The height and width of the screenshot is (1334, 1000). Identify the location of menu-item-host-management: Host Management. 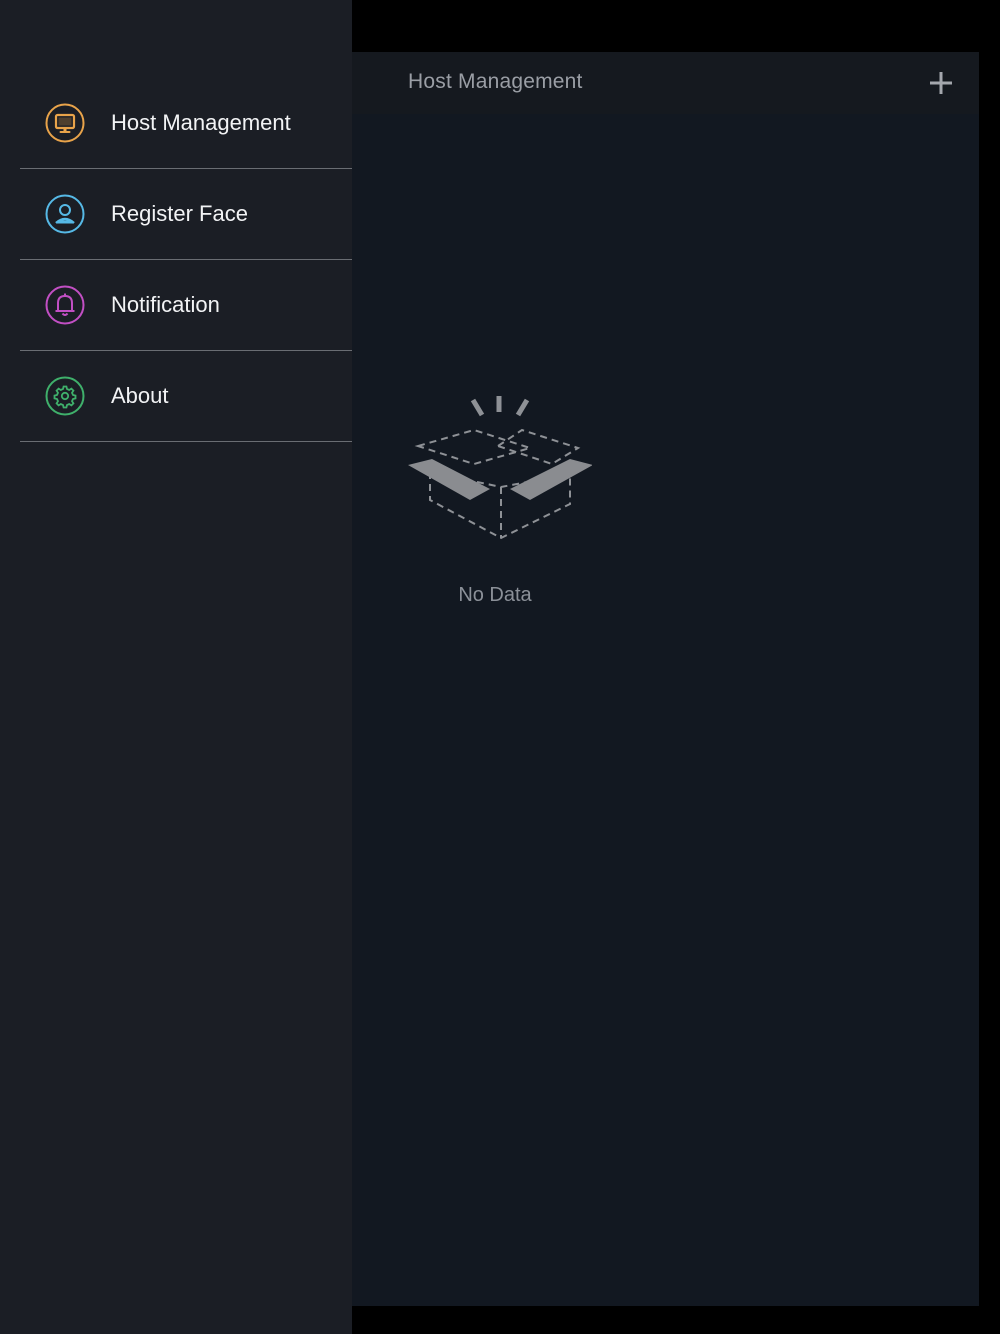
(186, 123).